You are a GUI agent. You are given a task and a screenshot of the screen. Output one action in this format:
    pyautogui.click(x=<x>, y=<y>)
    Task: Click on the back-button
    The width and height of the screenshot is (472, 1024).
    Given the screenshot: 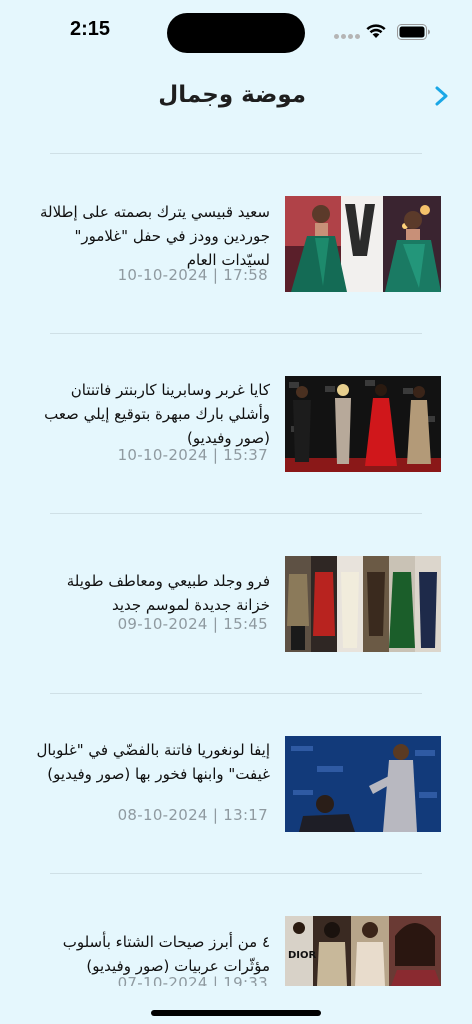 What is the action you would take?
    pyautogui.click(x=441, y=96)
    